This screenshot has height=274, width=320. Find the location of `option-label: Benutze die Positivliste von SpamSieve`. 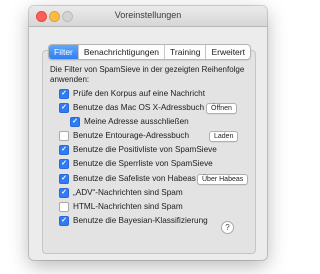

option-label: Benutze die Positivliste von SpamSieve is located at coordinates (145, 149).